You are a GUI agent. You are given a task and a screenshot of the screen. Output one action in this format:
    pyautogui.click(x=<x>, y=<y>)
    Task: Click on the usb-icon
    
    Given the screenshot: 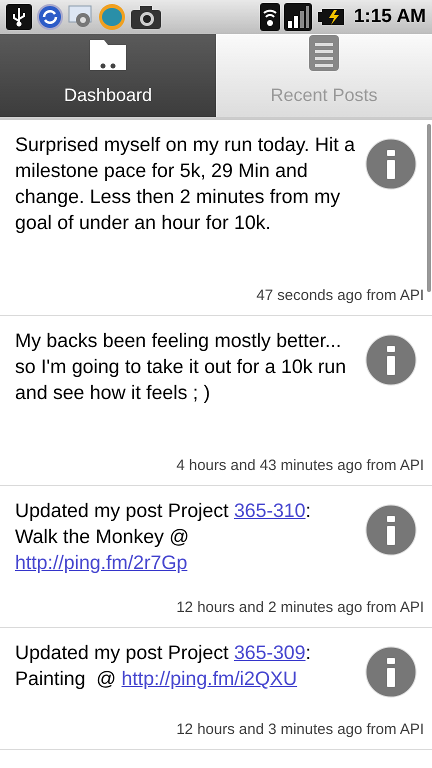 What is the action you would take?
    pyautogui.click(x=19, y=17)
    